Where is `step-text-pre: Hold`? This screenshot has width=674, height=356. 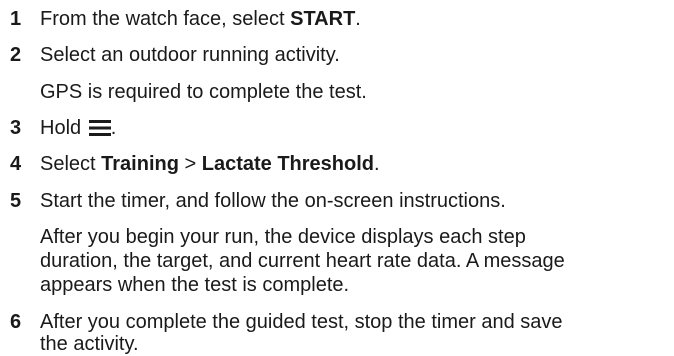
step-text-pre: Hold is located at coordinates (63, 128).